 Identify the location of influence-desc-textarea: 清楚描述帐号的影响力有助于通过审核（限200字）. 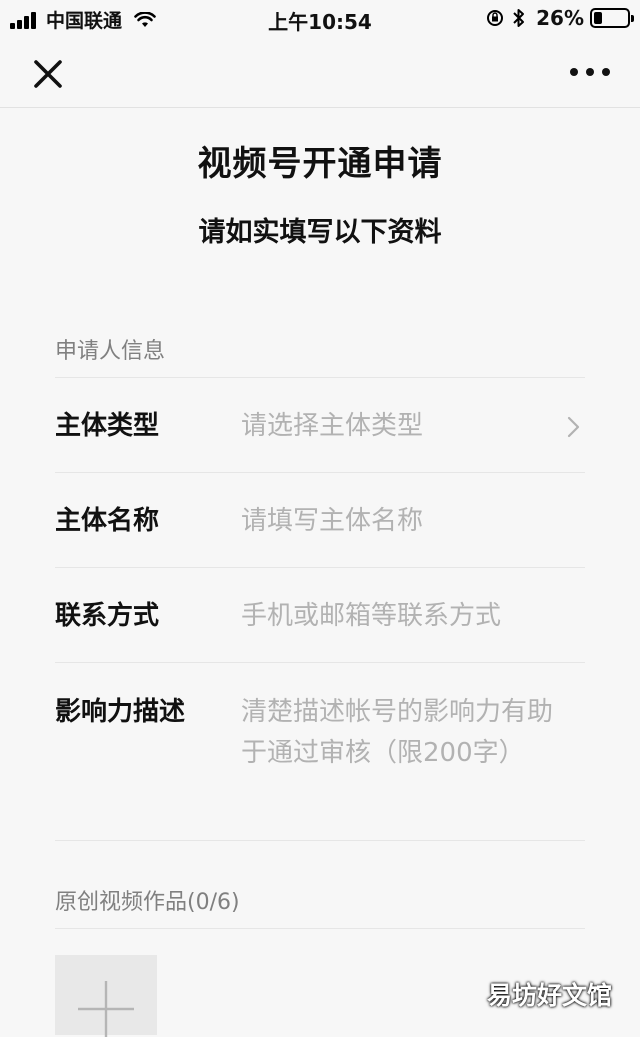
(401, 733).